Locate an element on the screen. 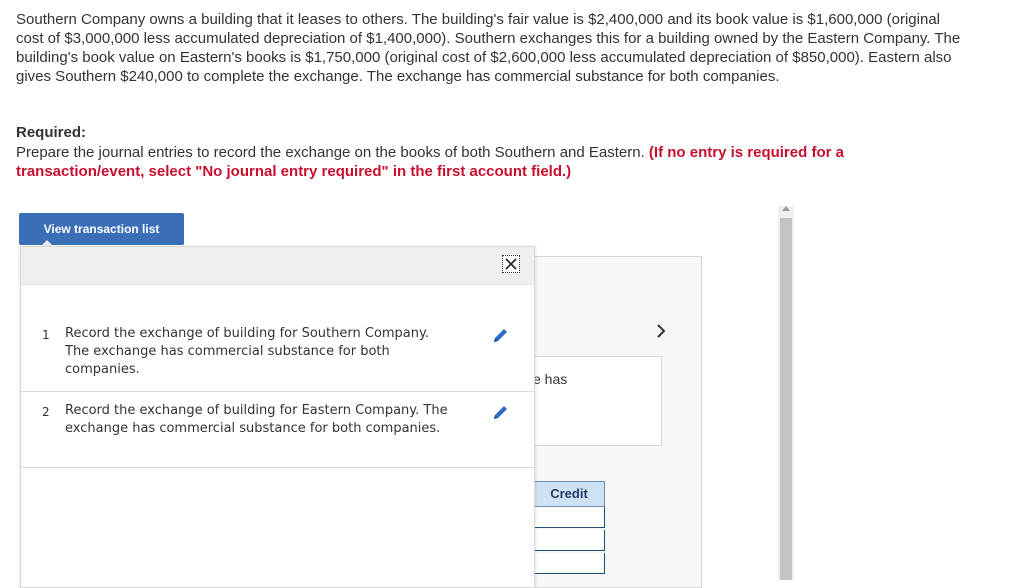 The height and width of the screenshot is (588, 1024). close-icon is located at coordinates (511, 264).